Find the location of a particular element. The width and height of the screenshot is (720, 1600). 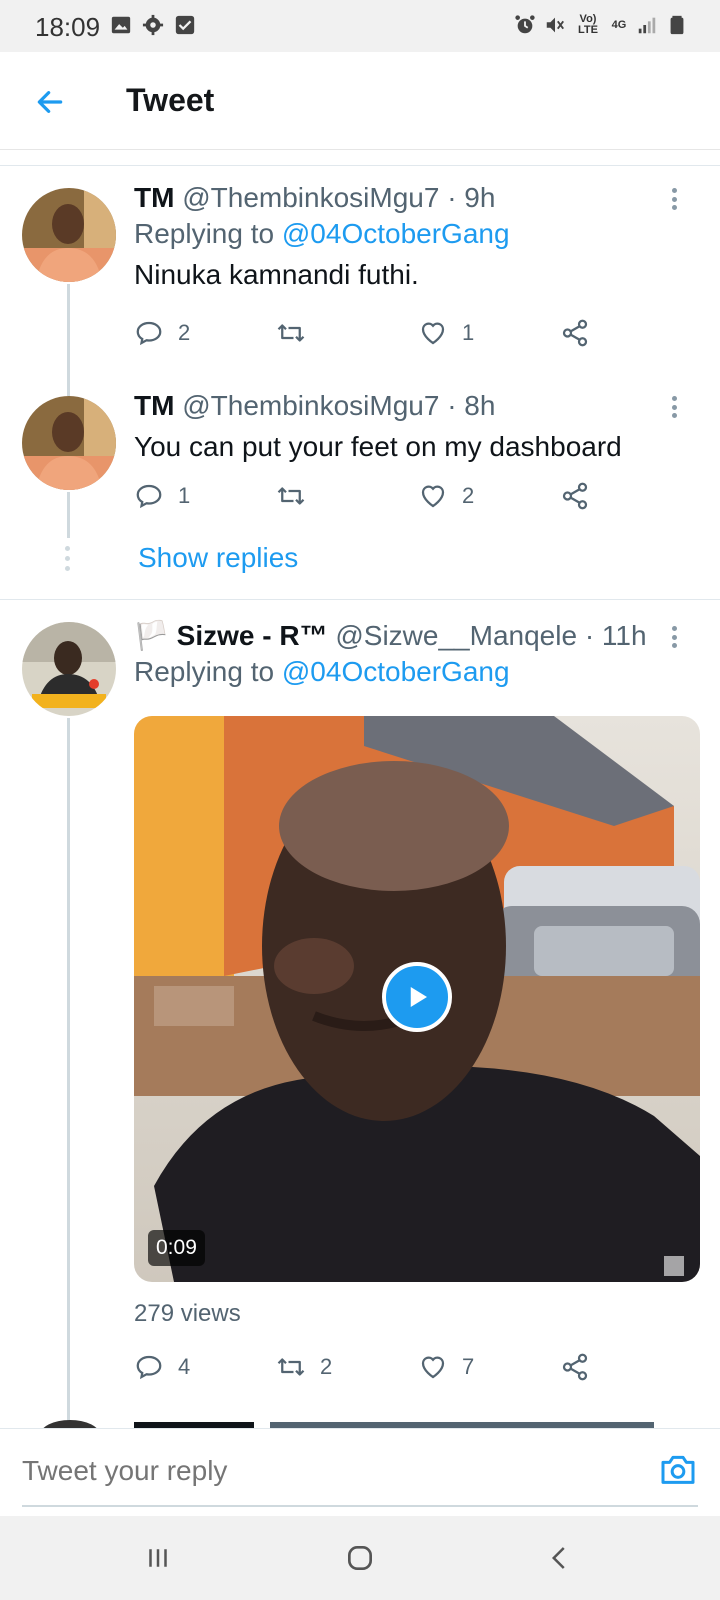

signal-icon is located at coordinates (647, 25).